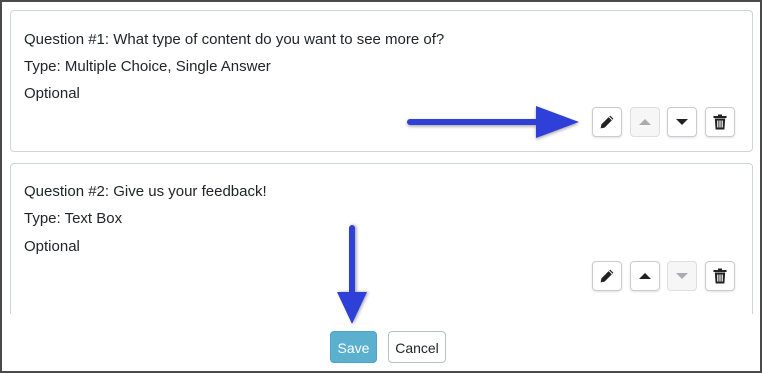  I want to click on cancel-button: Cancel, so click(417, 347).